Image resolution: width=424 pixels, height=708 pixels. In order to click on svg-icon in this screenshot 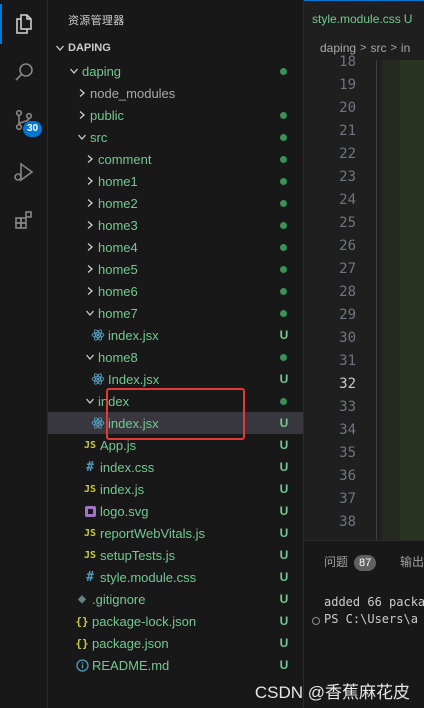, I will do `click(90, 511)`.